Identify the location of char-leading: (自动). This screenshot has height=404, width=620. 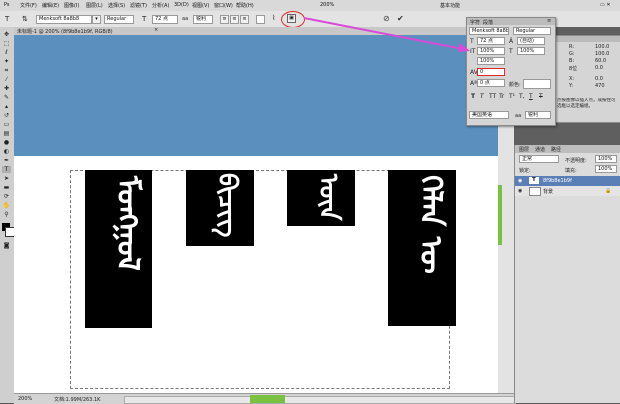
(531, 41).